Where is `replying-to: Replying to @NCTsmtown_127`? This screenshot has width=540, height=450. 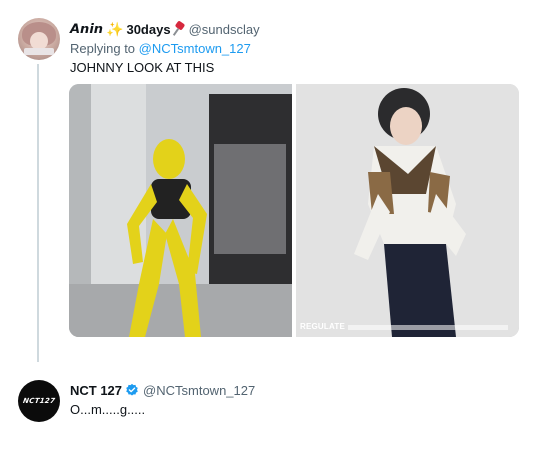 replying-to: Replying to @NCTsmtown_127 is located at coordinates (160, 48).